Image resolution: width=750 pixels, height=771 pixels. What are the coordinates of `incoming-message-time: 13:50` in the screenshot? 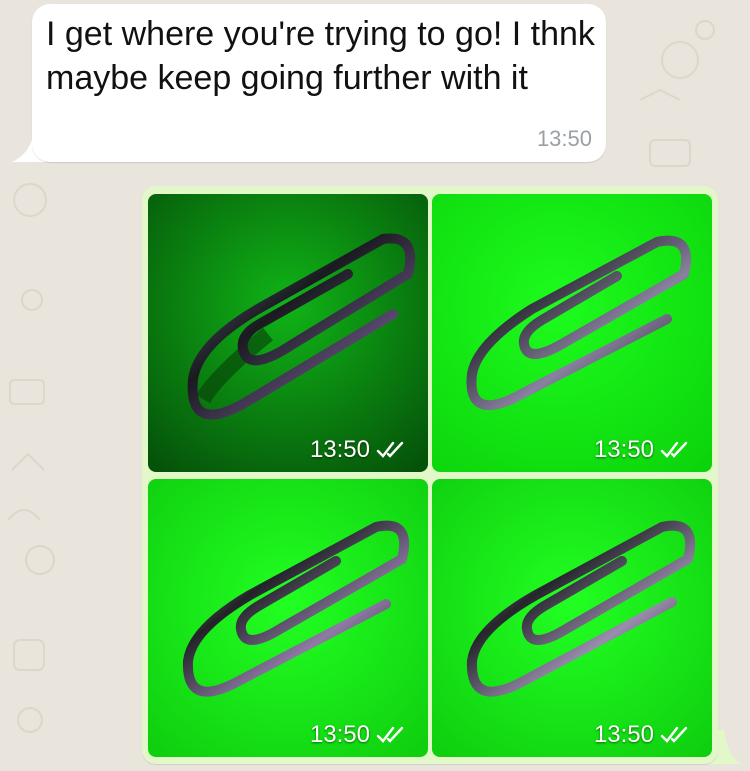 It's located at (564, 138).